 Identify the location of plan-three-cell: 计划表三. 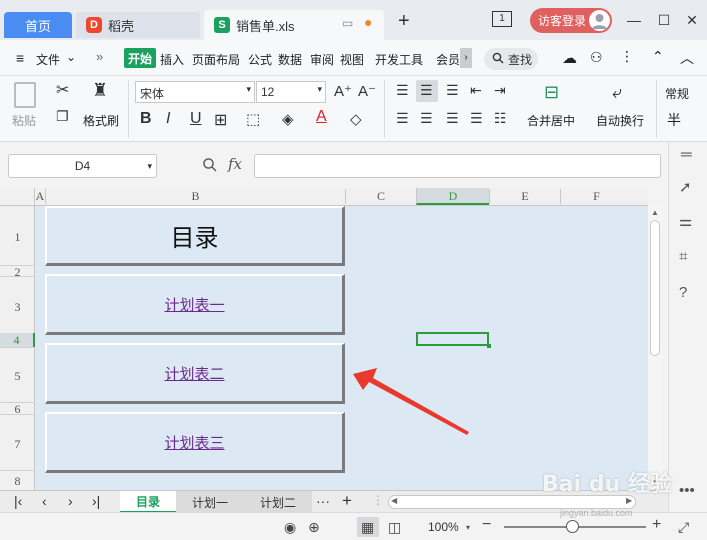
(195, 442).